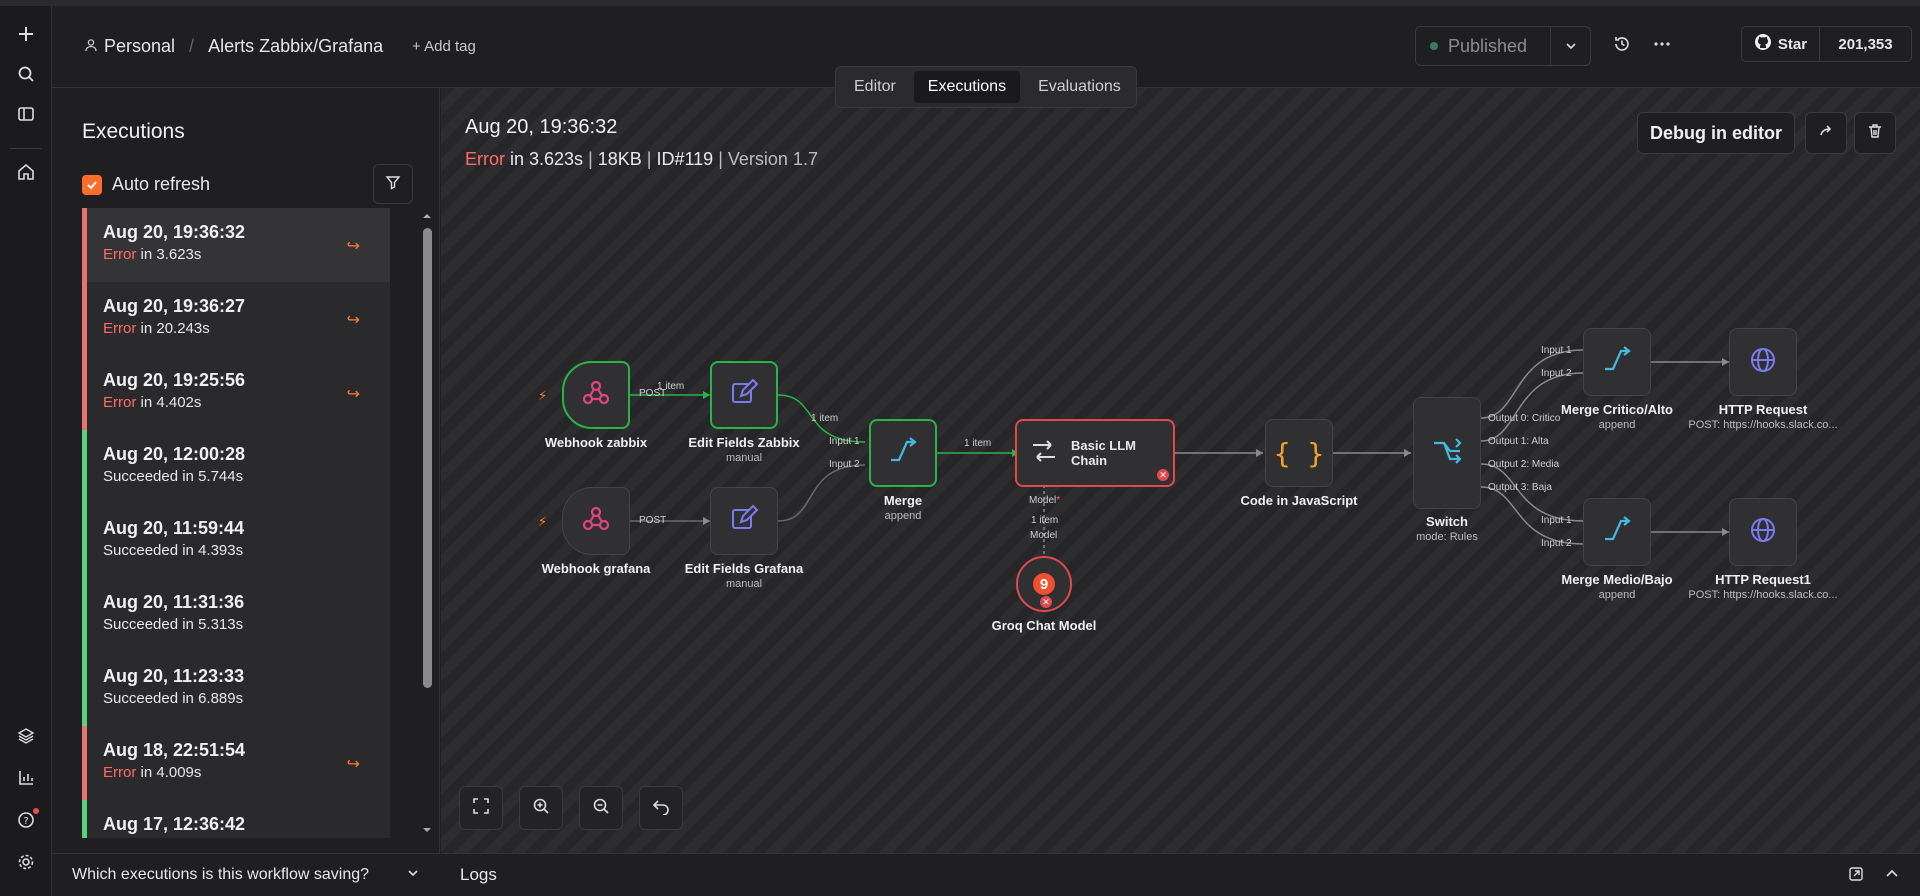 This screenshot has width=1920, height=896. I want to click on execution-item: Aug 20, 11:31:36 Succeeded in 5.313s, so click(236, 615).